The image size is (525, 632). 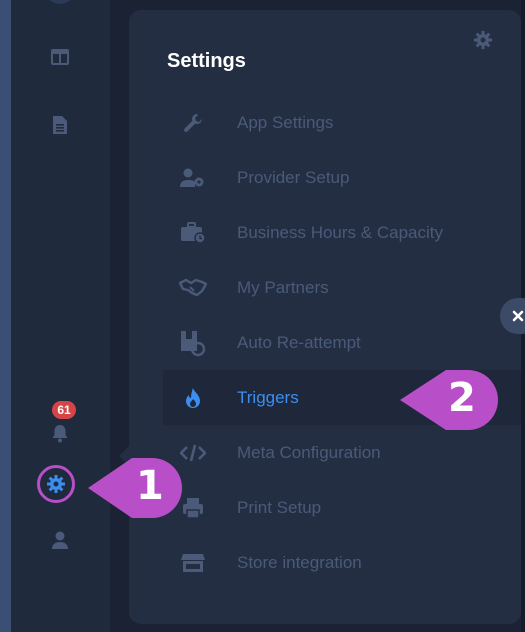 I want to click on panel-gear-icon, so click(x=484, y=41).